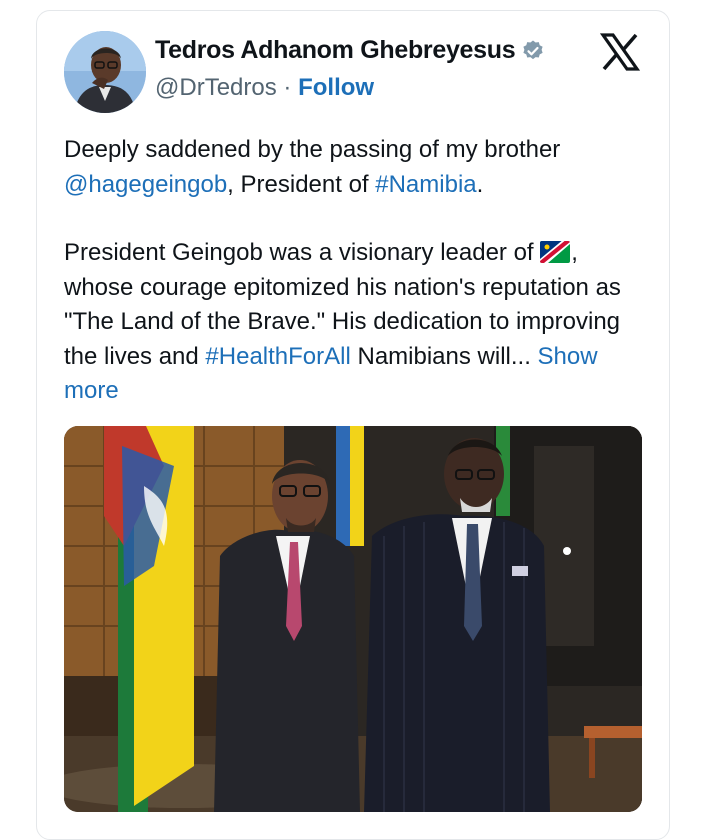  I want to click on mention-link: @hagegeingob, so click(145, 184).